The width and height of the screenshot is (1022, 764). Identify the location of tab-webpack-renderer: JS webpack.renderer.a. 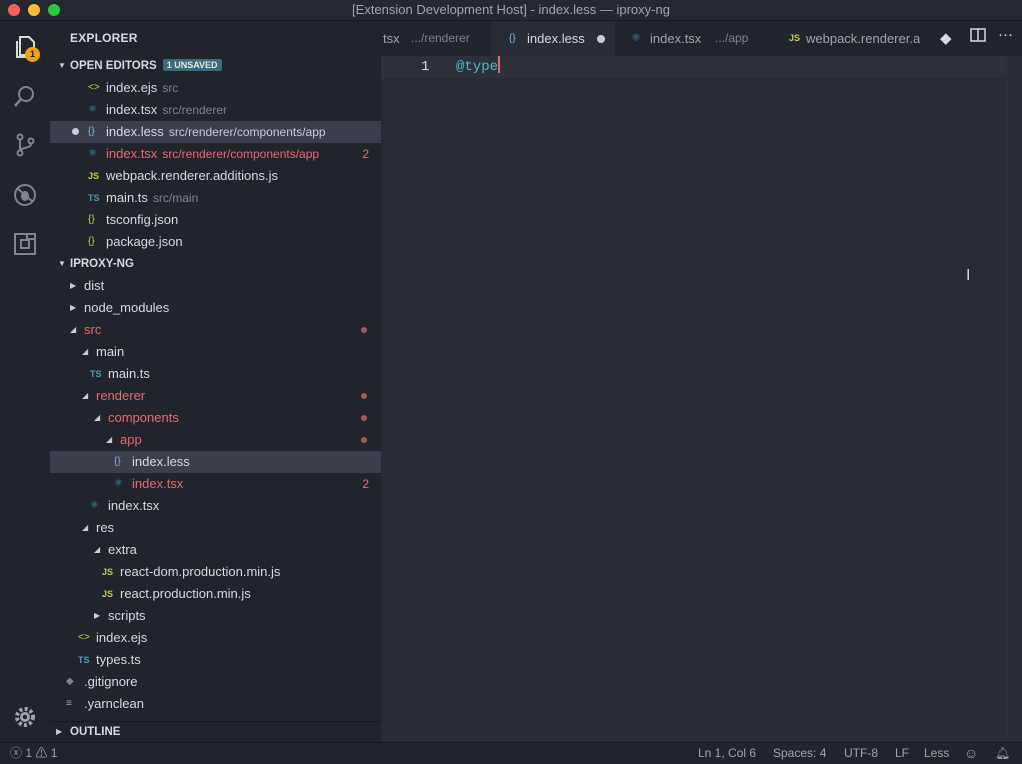
(855, 38).